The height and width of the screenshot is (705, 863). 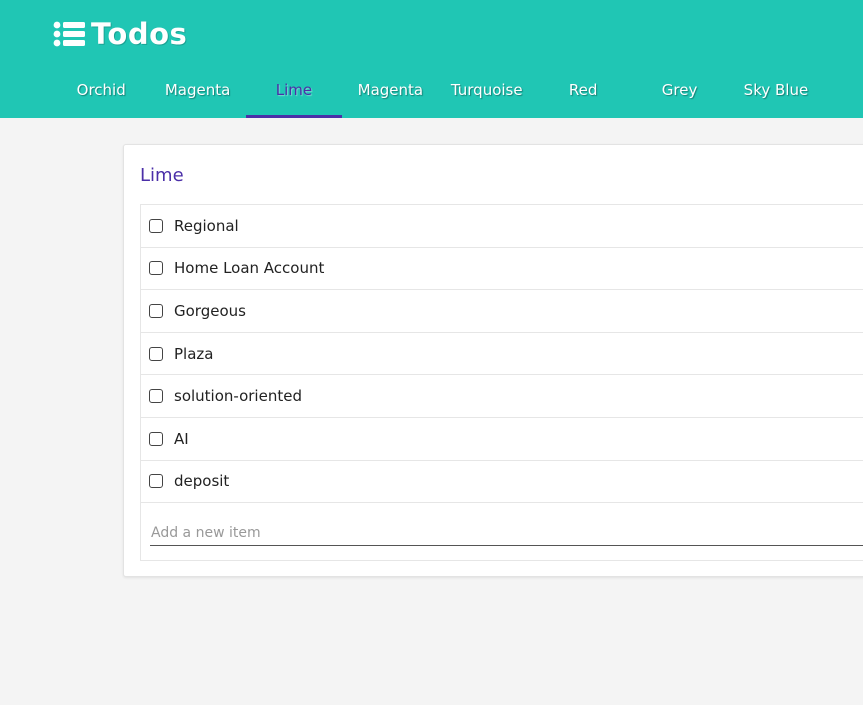 I want to click on tab-red: Red, so click(x=583, y=90).